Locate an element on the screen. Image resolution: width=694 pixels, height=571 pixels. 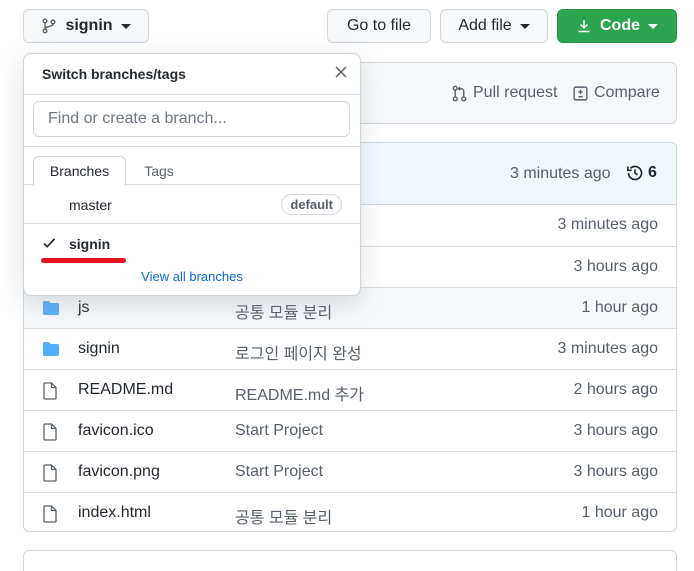
code-button: Code is located at coordinates (617, 26).